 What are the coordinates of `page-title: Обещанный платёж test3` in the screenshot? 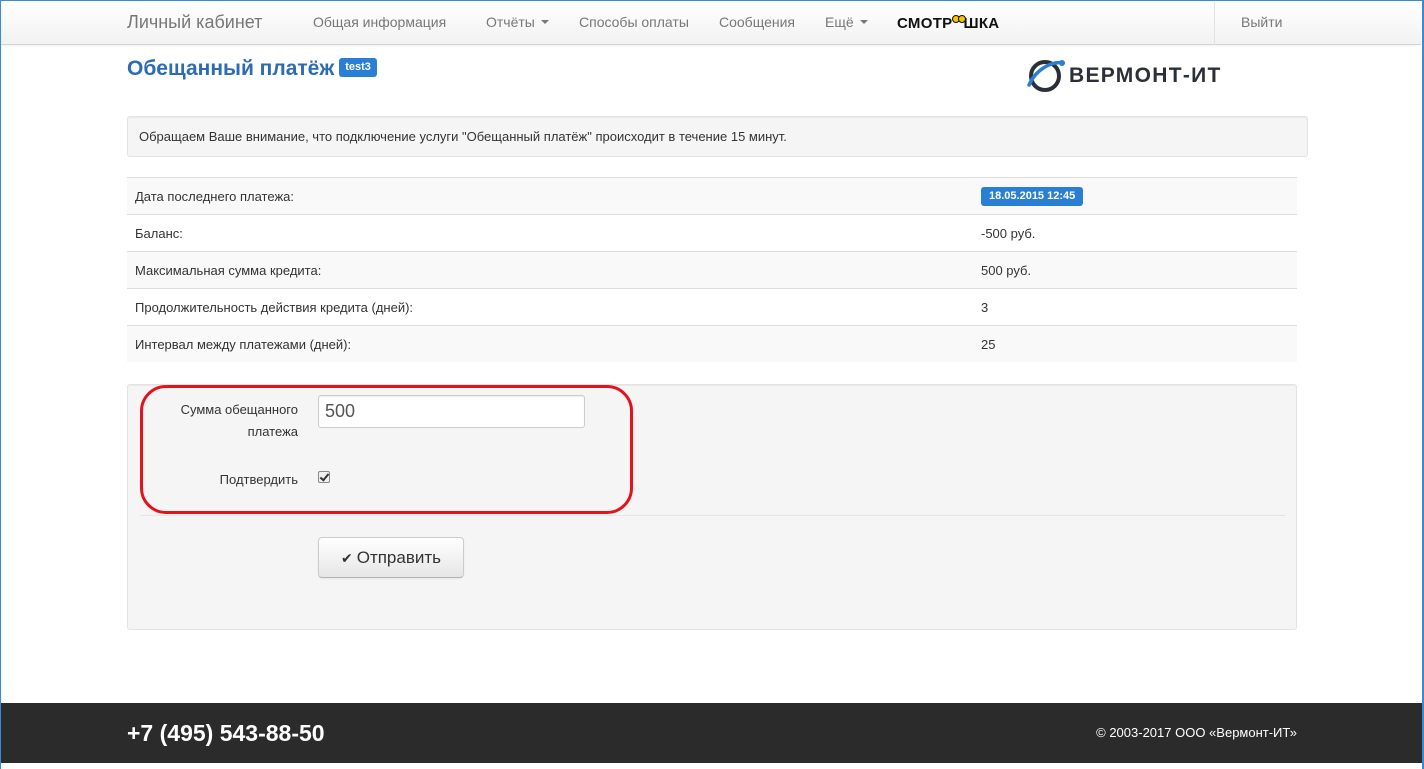 It's located at (252, 69).